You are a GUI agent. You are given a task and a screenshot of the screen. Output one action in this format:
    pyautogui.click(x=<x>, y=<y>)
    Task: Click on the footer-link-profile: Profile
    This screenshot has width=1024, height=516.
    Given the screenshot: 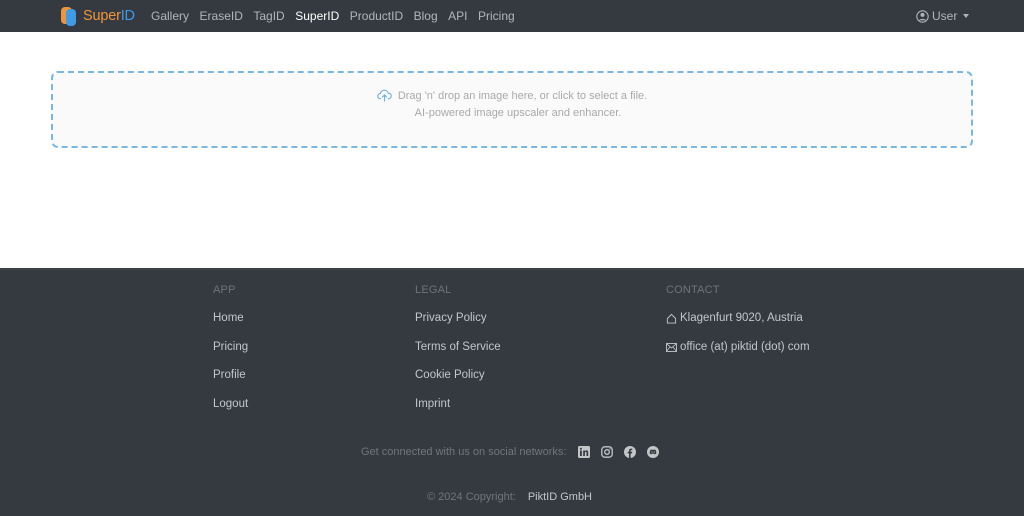 What is the action you would take?
    pyautogui.click(x=229, y=375)
    